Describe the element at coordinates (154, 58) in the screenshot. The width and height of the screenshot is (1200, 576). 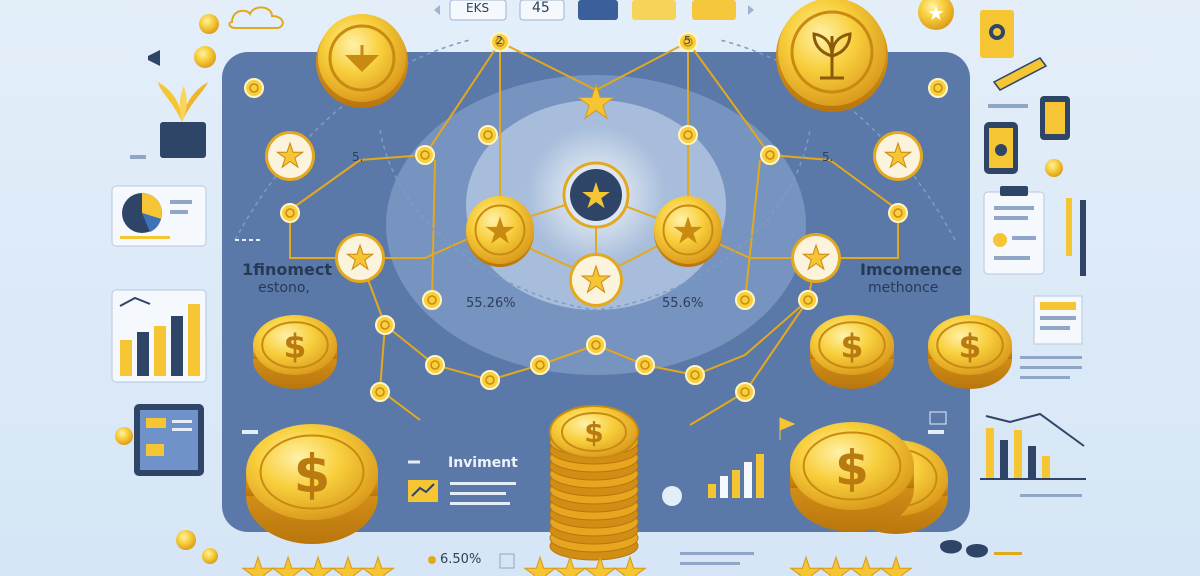
I see `megaphone-icon` at that location.